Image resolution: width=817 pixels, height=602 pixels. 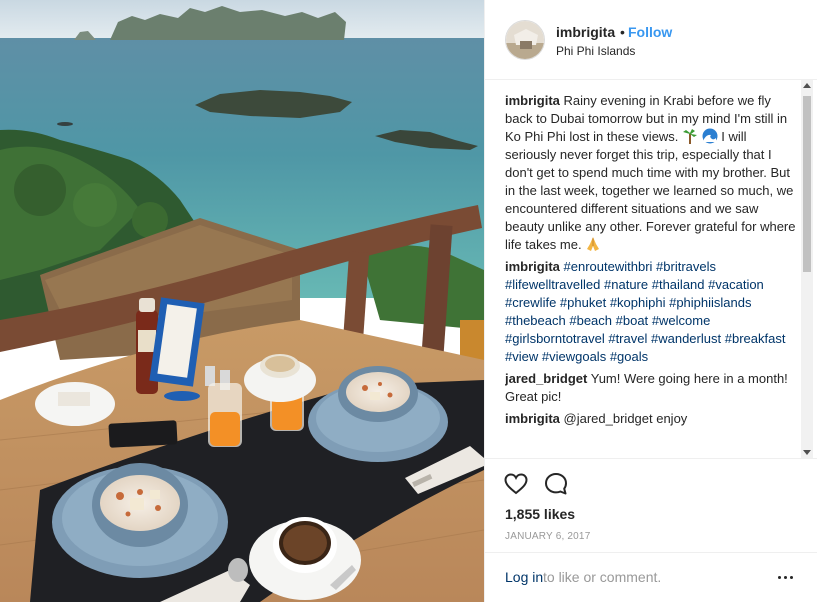 I want to click on hashtag-link: #boat, so click(x=632, y=320).